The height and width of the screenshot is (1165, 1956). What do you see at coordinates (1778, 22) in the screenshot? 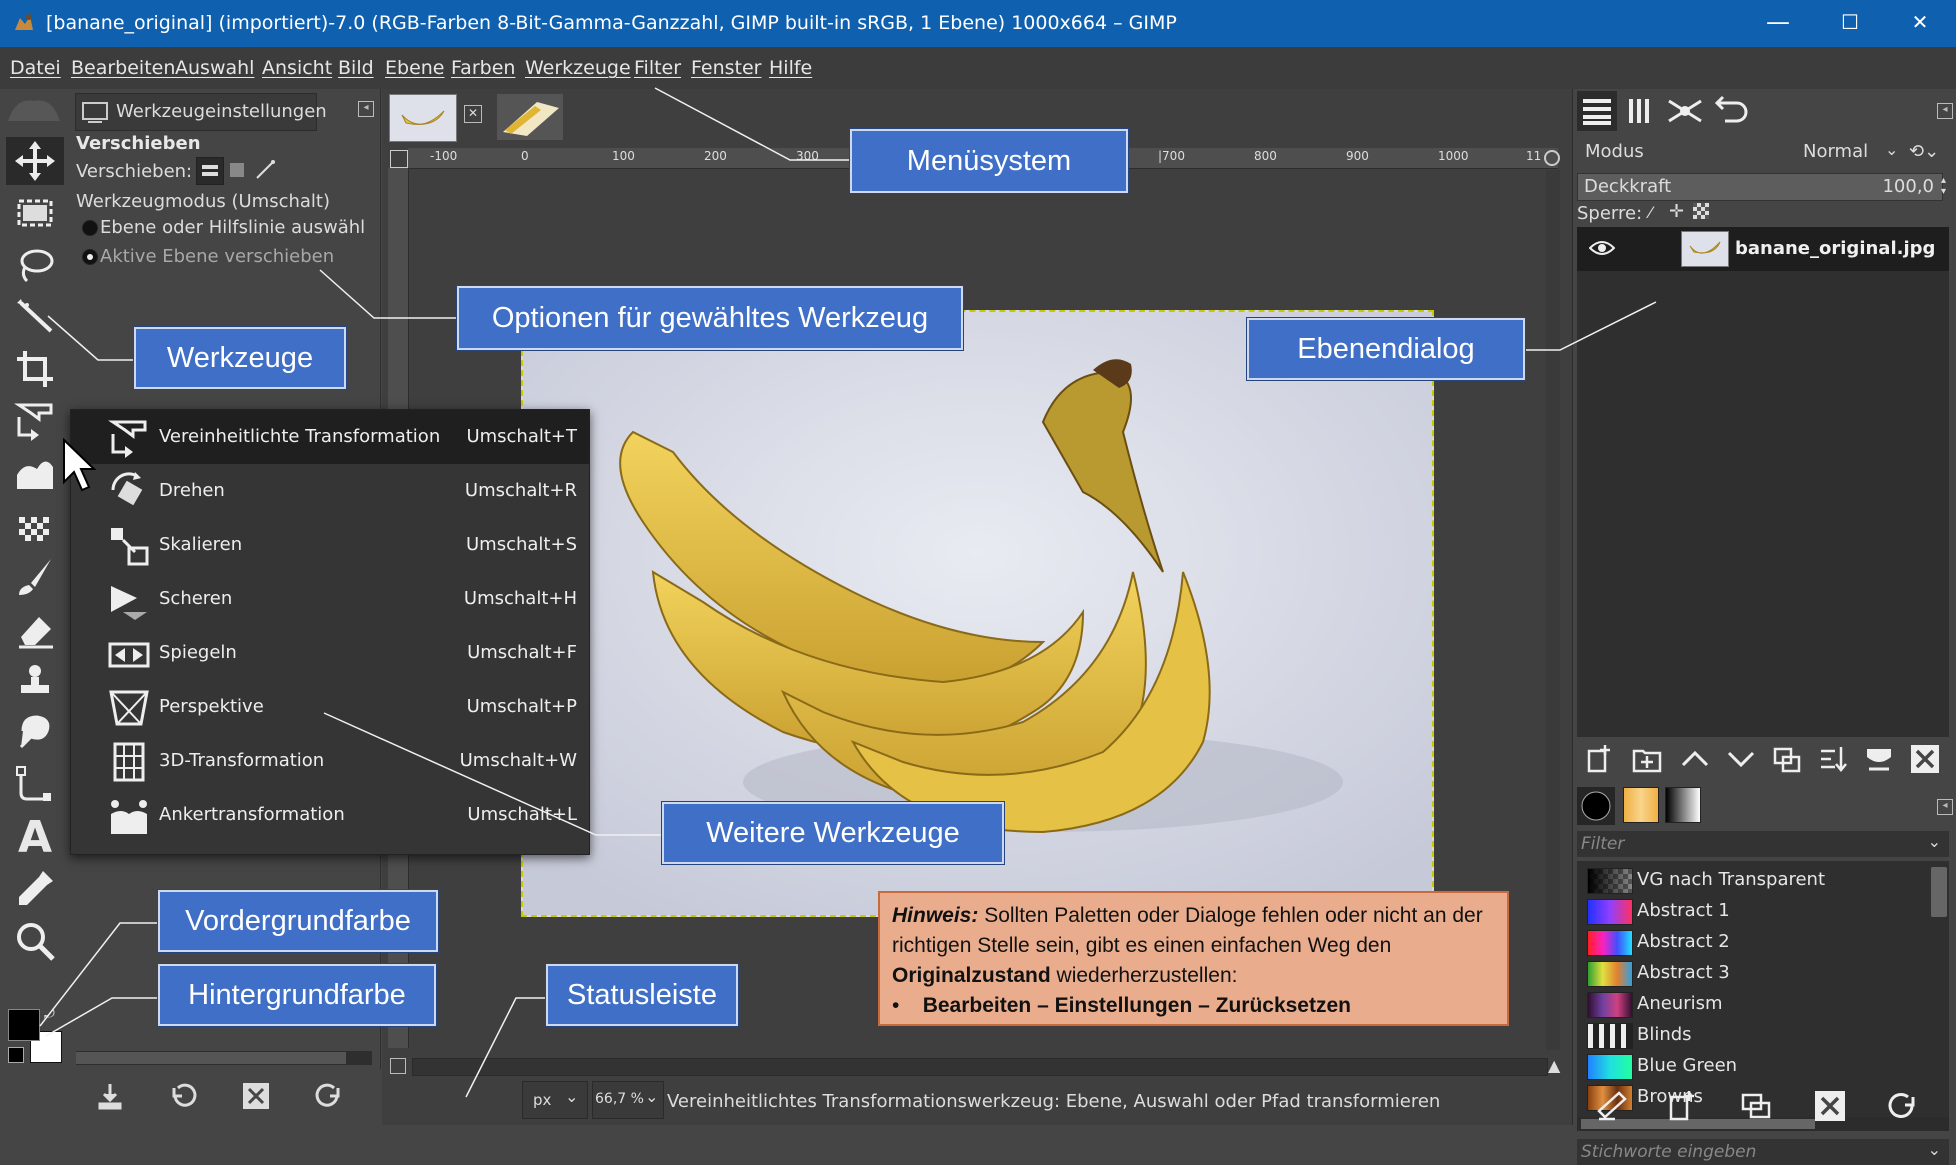
I see `minimize-button: —` at bounding box center [1778, 22].